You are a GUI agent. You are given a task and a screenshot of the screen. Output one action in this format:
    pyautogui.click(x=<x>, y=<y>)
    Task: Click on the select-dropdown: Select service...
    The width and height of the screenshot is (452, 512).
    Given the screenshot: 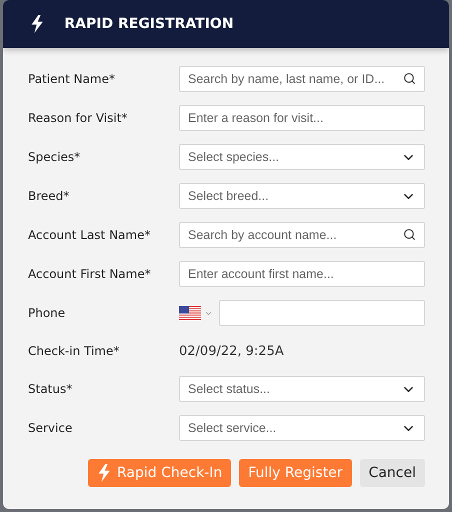 What is the action you would take?
    pyautogui.click(x=302, y=428)
    